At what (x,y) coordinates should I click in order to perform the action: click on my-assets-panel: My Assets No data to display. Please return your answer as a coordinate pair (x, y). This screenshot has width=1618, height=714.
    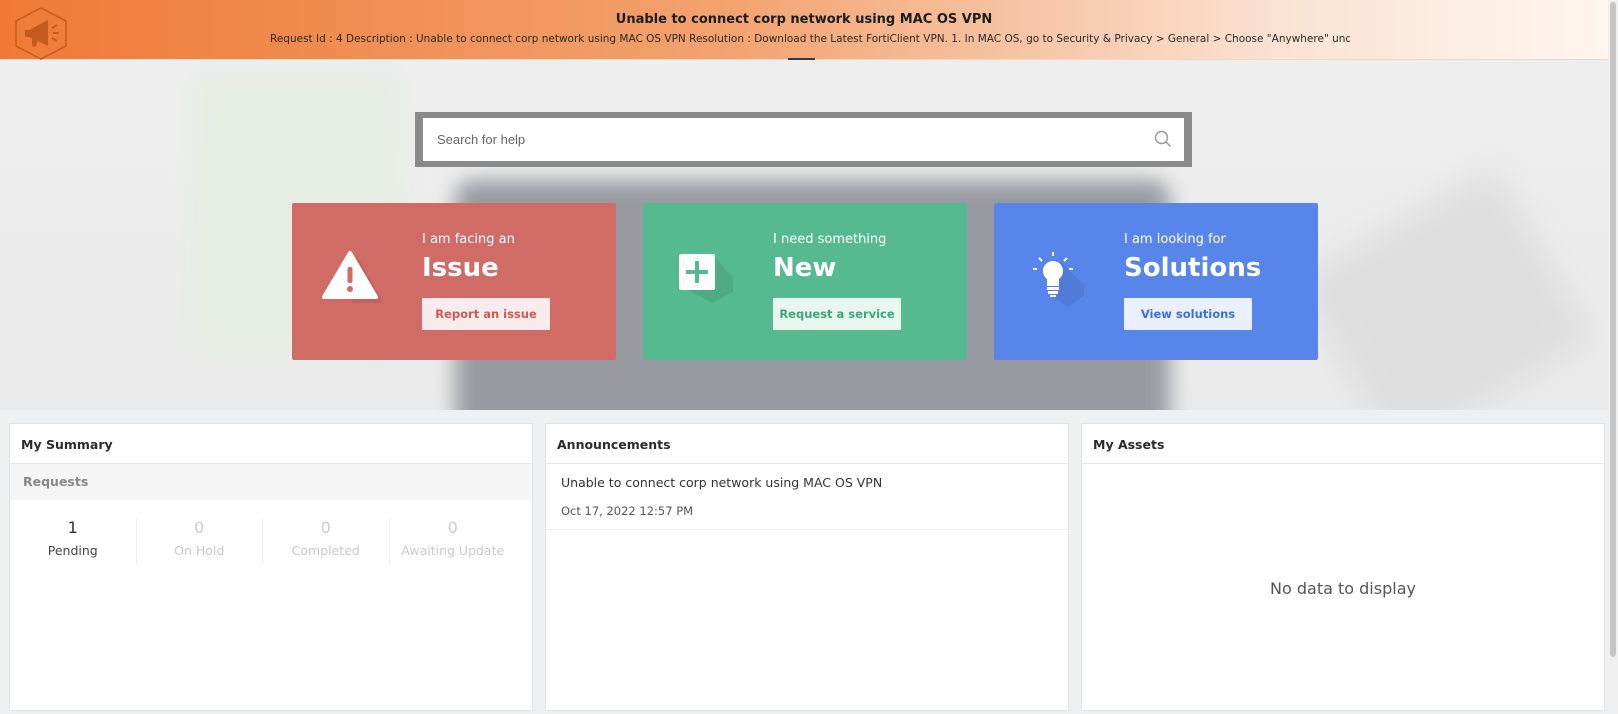
    Looking at the image, I should click on (1343, 567).